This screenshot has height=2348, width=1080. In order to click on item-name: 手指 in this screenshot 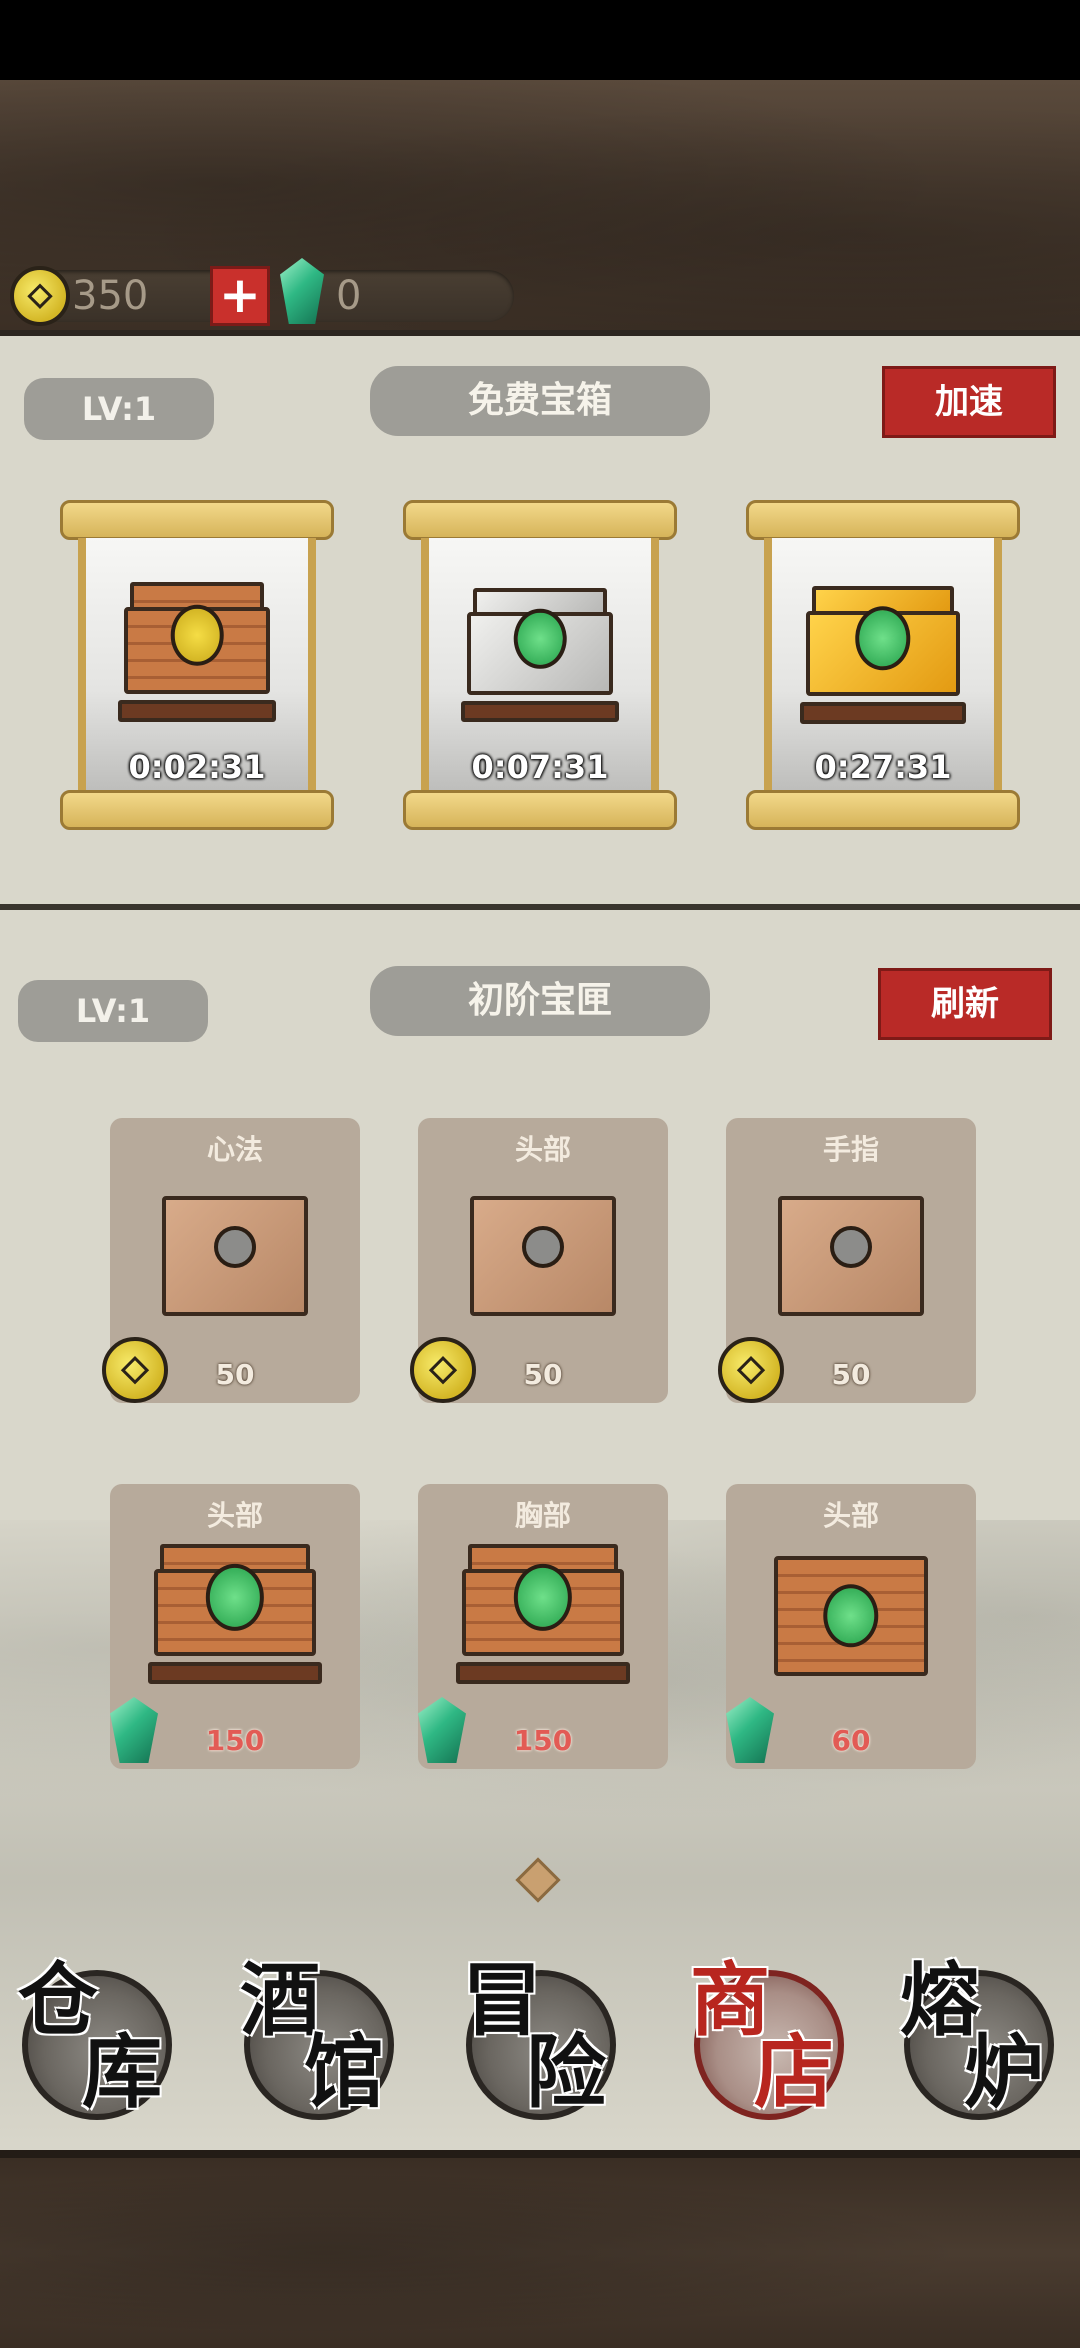, I will do `click(850, 1149)`.